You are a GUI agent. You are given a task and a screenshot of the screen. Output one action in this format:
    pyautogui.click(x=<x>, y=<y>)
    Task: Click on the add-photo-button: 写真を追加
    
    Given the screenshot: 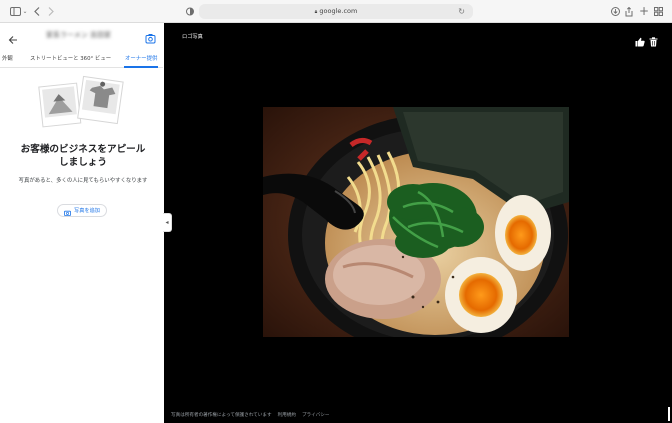 What is the action you would take?
    pyautogui.click(x=82, y=210)
    